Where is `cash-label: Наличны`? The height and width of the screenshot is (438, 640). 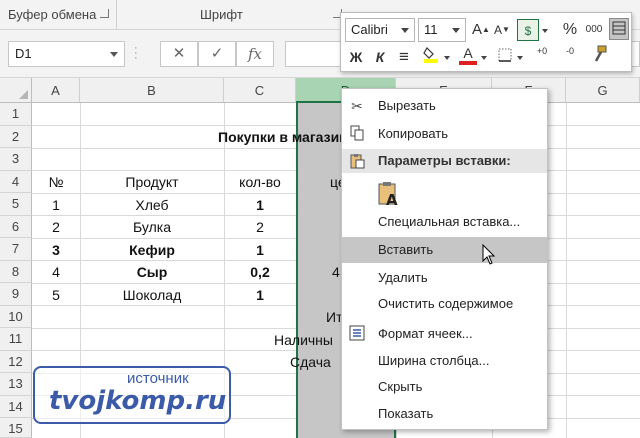
cash-label: Наличны is located at coordinates (303, 340).